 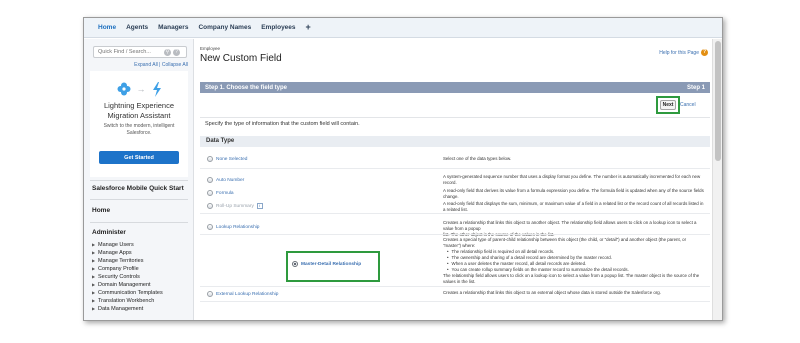 What do you see at coordinates (455, 141) in the screenshot?
I see `data-type-section-header: Data Type` at bounding box center [455, 141].